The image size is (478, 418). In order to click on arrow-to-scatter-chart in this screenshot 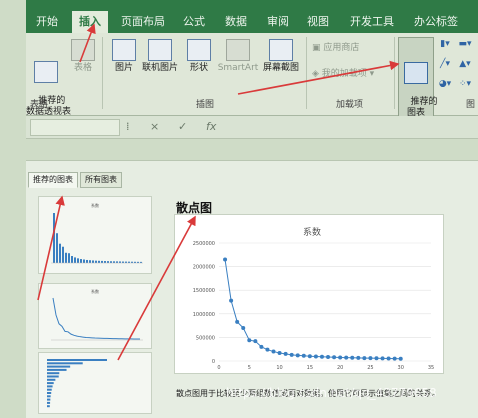, I will do `click(156, 288)`.